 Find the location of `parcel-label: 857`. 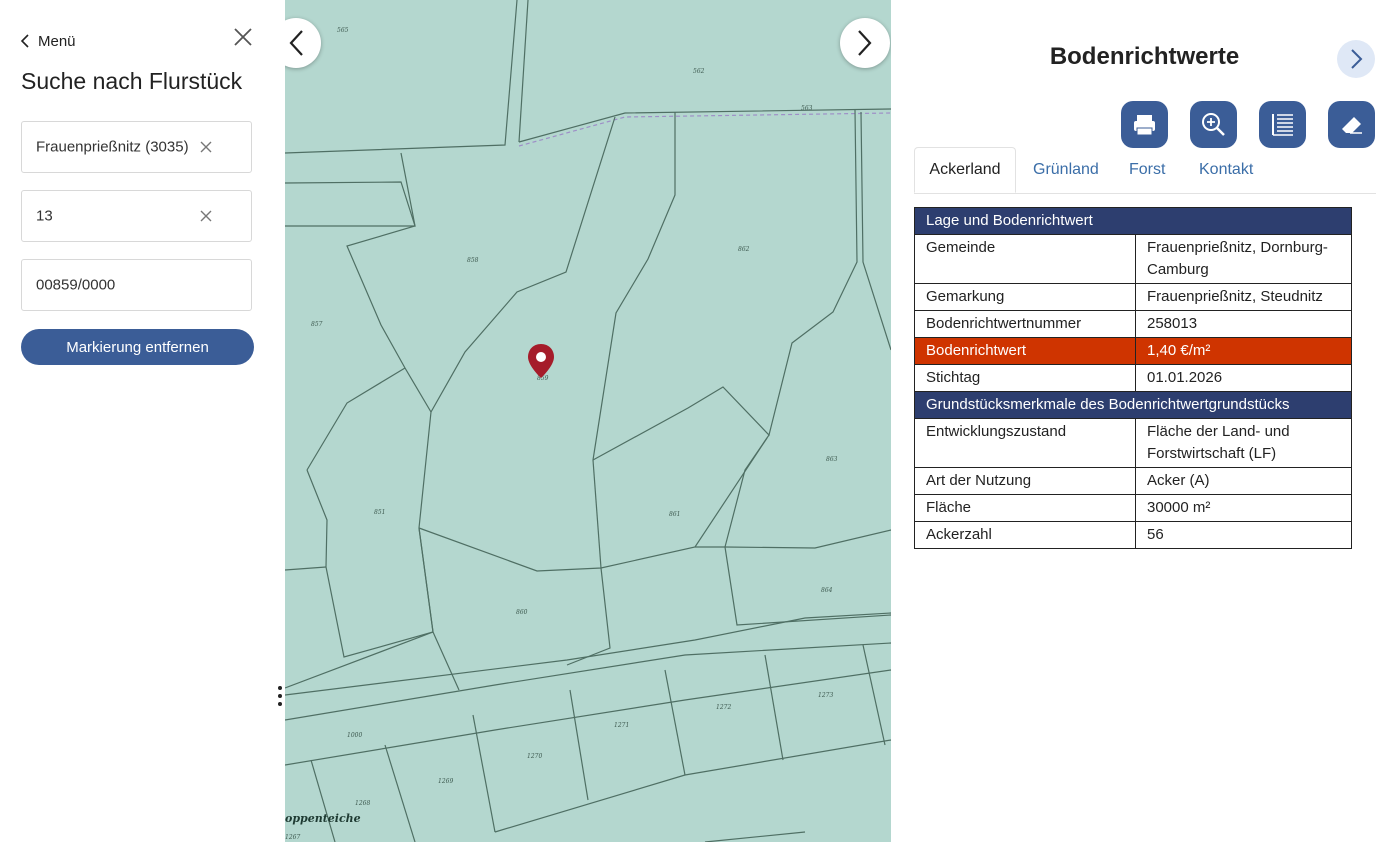

parcel-label: 857 is located at coordinates (317, 324).